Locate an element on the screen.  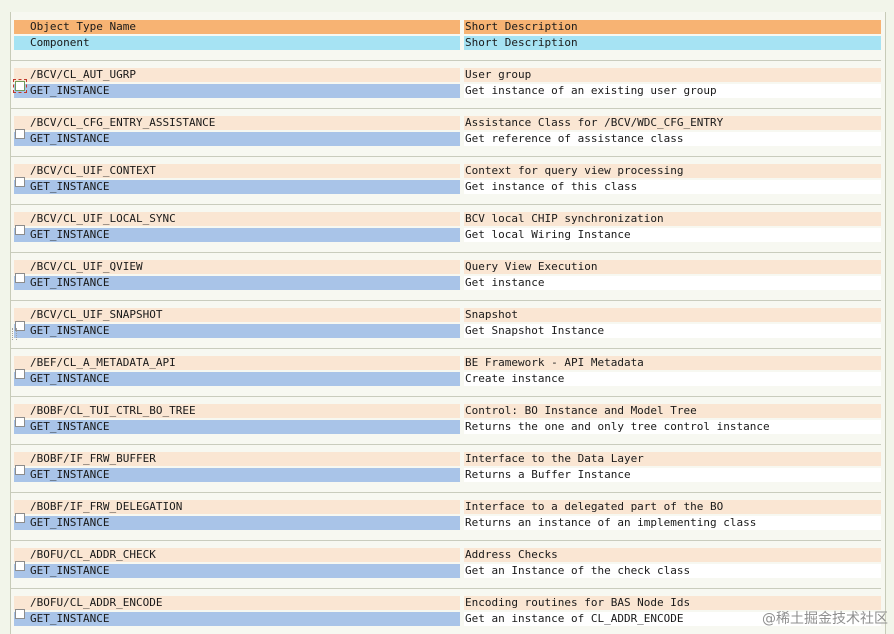
object-type-name: /BOFU/CL_ADDR_CHECK is located at coordinates (237, 555).